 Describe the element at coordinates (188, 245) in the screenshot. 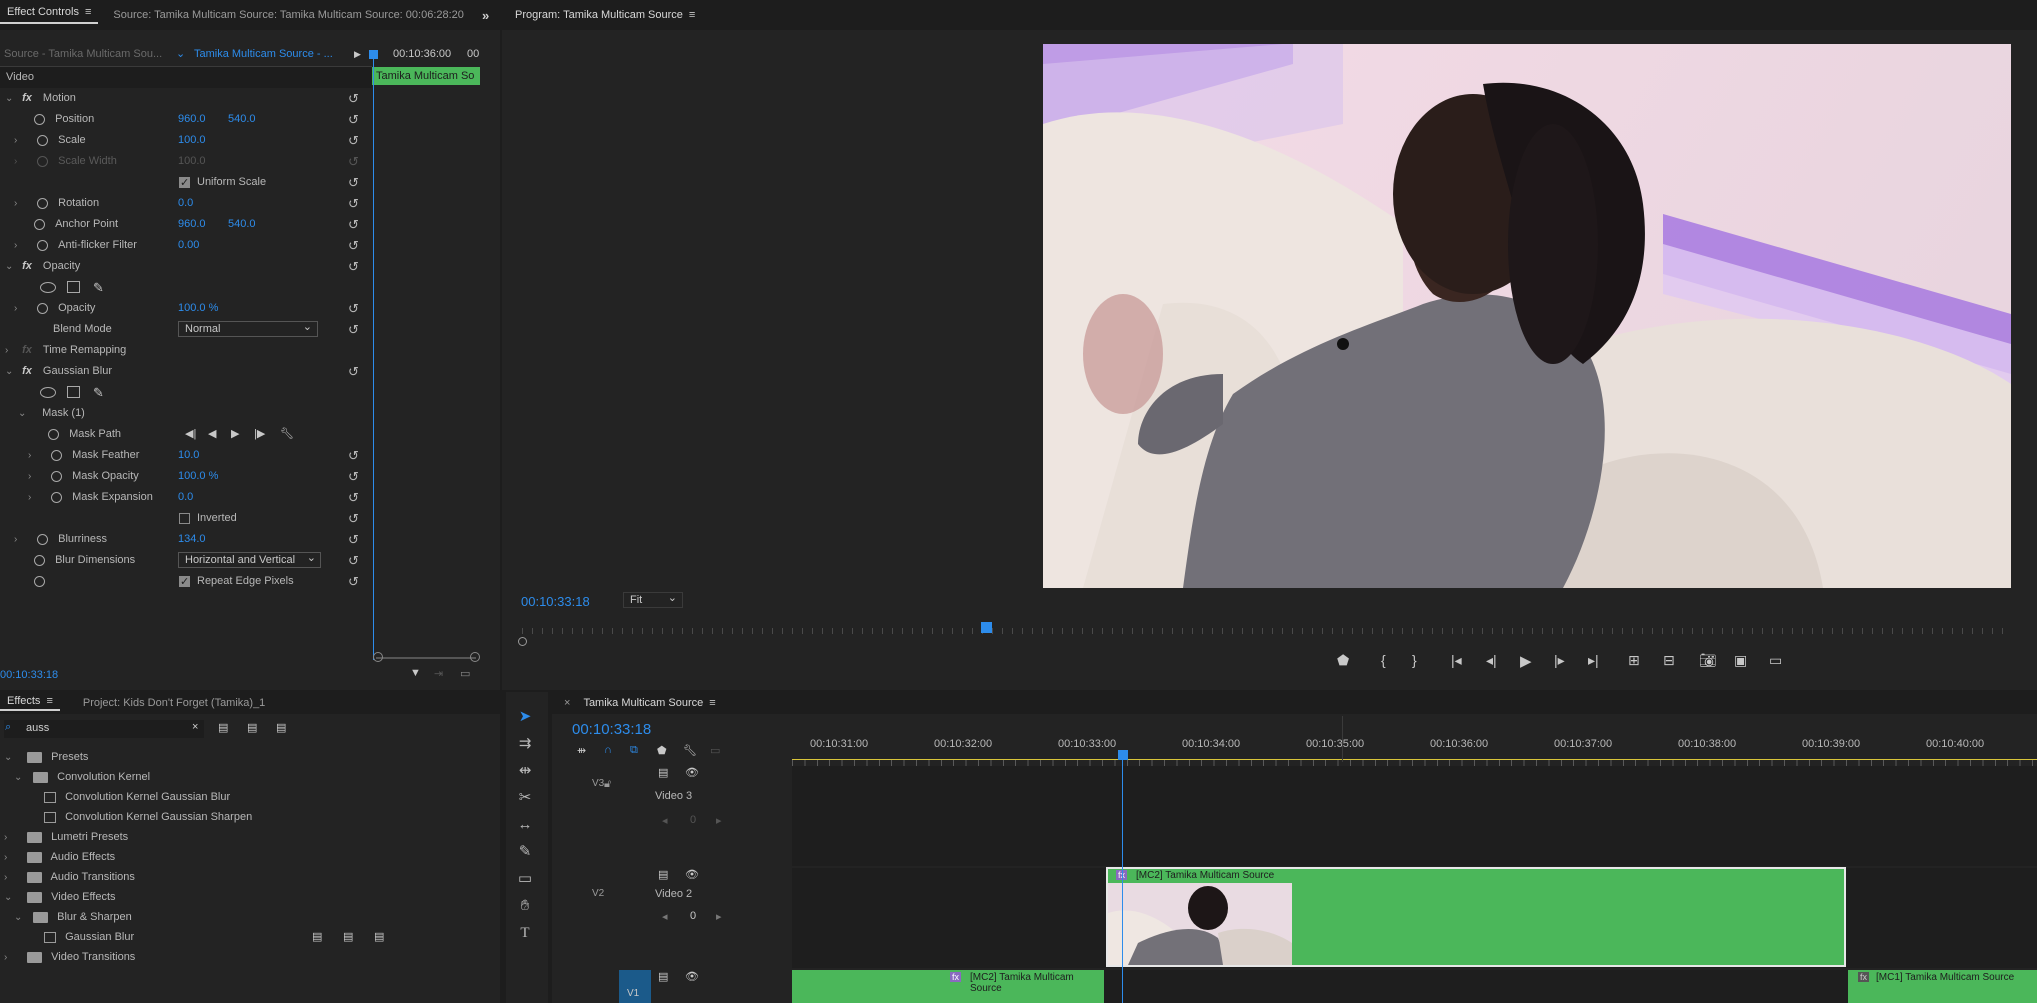

I see `antiflicker-value: 0.00` at that location.